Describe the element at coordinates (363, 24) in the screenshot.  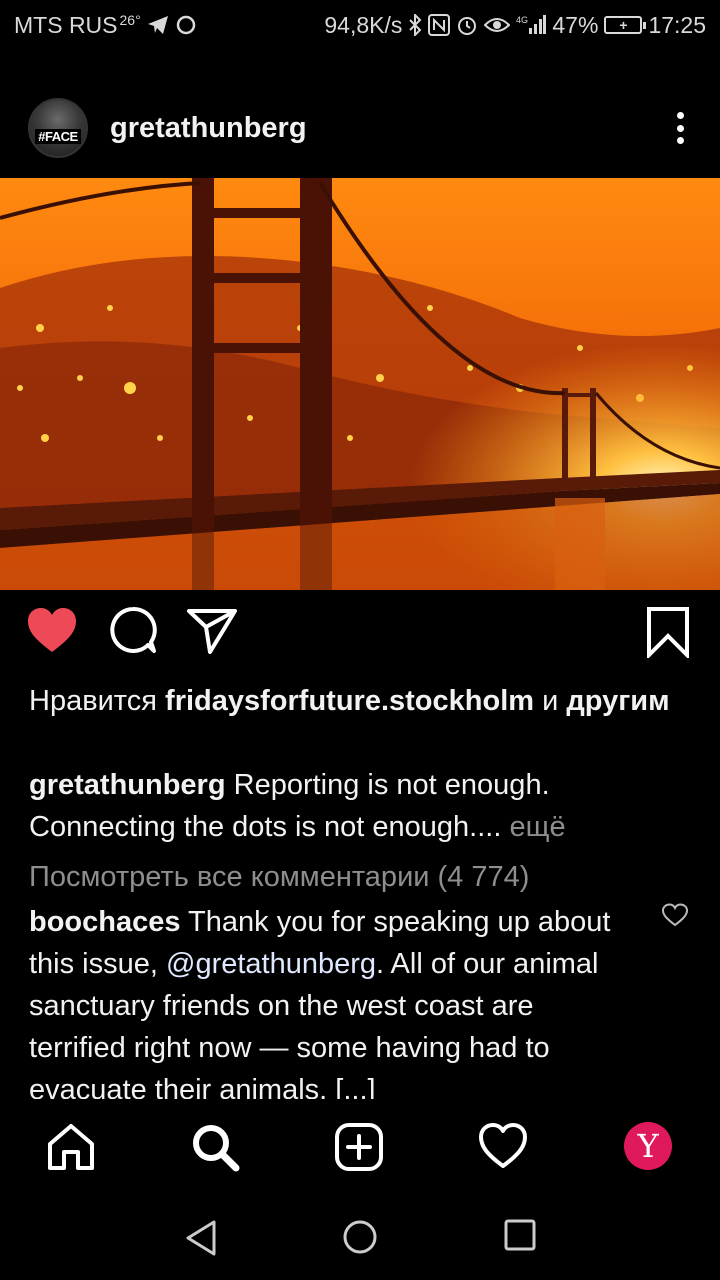
I see `network-speed-label: 94,8K/s` at that location.